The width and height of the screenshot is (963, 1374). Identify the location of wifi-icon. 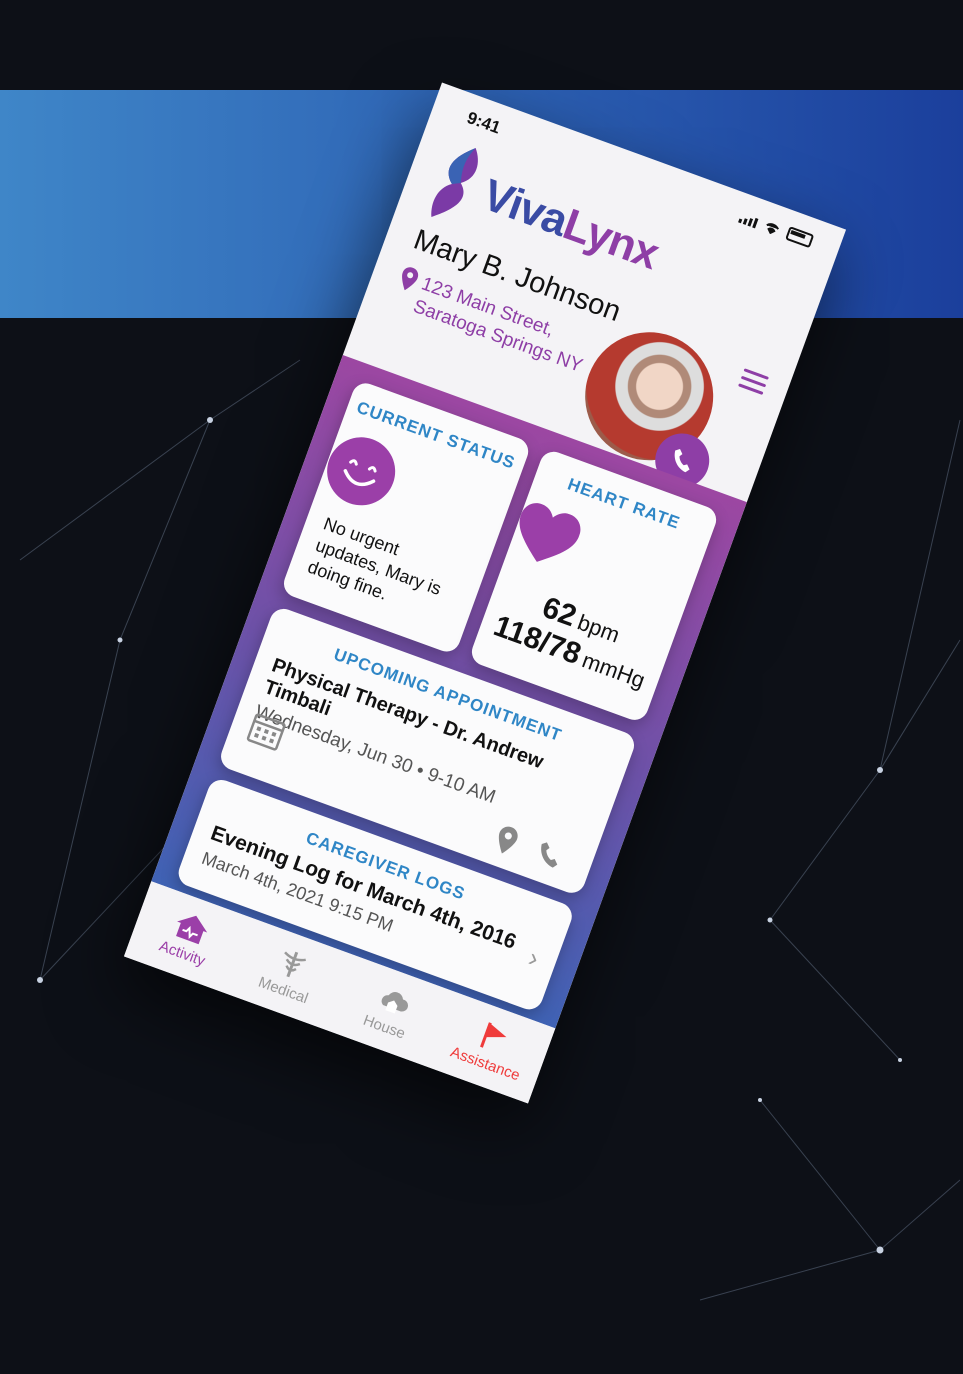
(772, 229).